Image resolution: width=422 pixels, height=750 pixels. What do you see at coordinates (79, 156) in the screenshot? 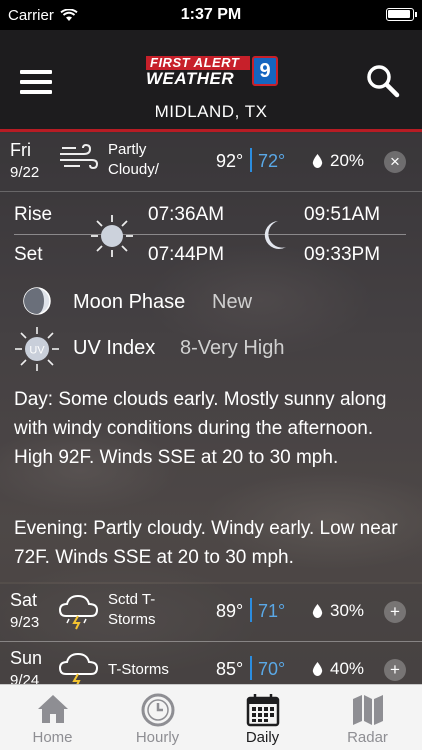
I see `wind-icon` at bounding box center [79, 156].